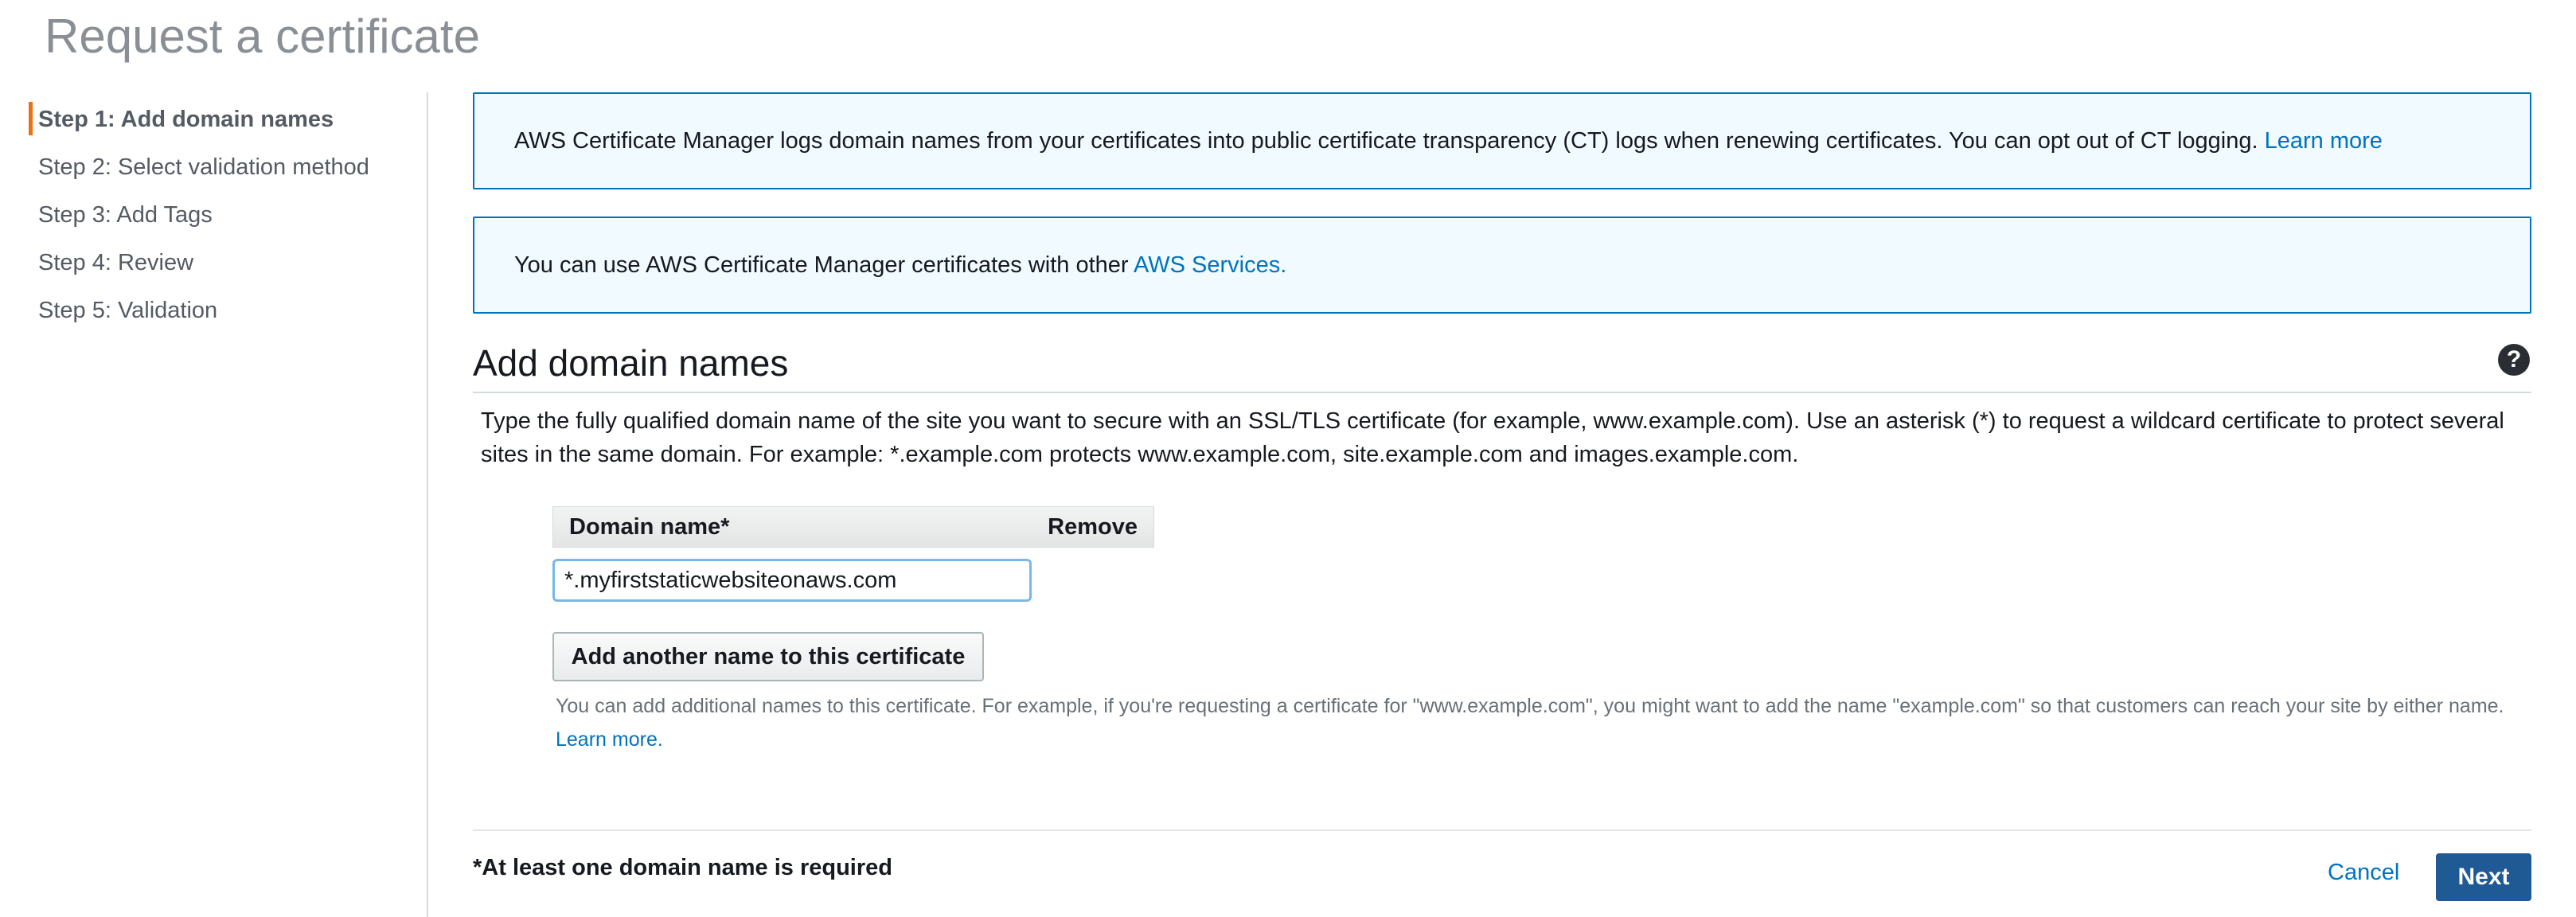 The image size is (2576, 917). Describe the element at coordinates (2514, 360) in the screenshot. I see `help-icon: ?` at that location.